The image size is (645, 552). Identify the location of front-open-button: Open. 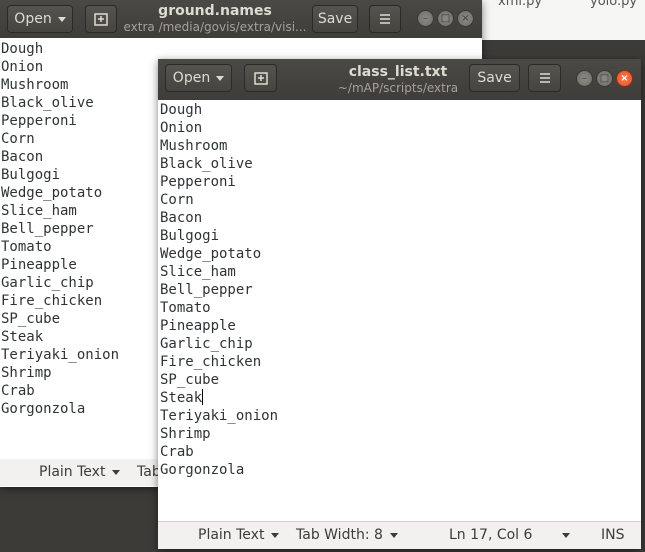
(198, 78).